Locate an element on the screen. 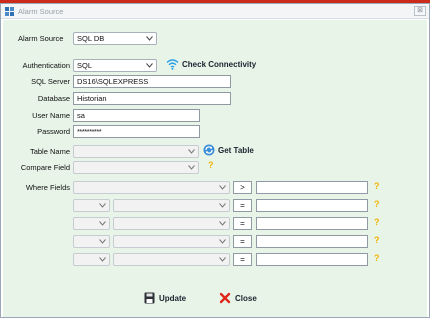  get-table-button: Get Table is located at coordinates (228, 150).